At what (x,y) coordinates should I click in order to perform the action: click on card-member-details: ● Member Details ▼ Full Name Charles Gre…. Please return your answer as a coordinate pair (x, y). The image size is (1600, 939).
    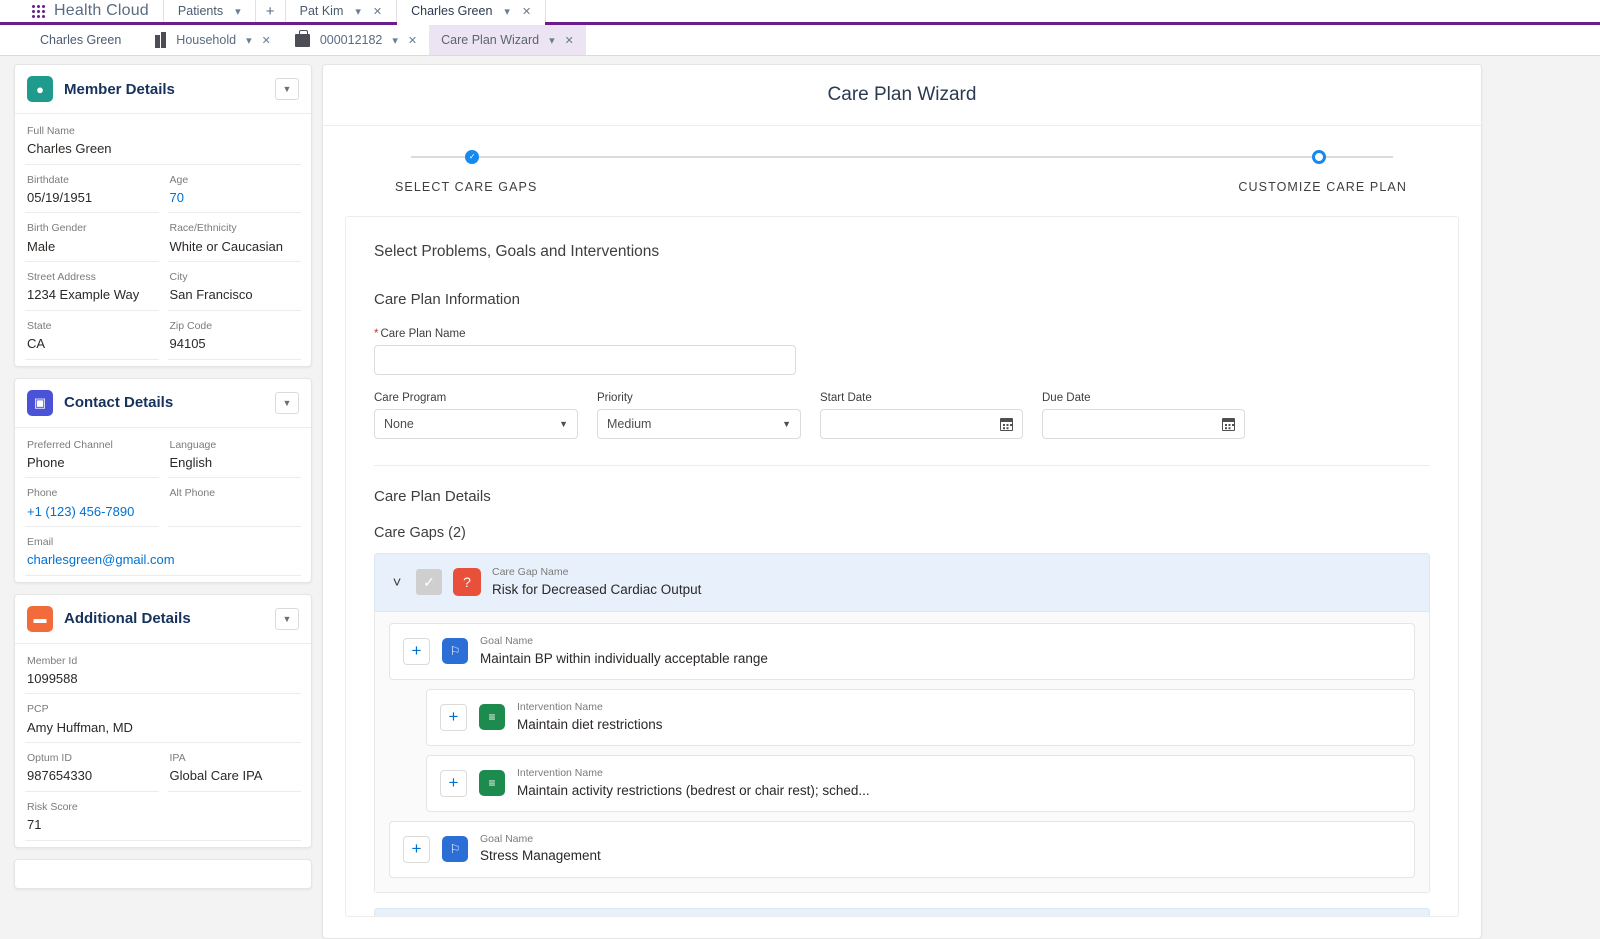
    Looking at the image, I should click on (163, 215).